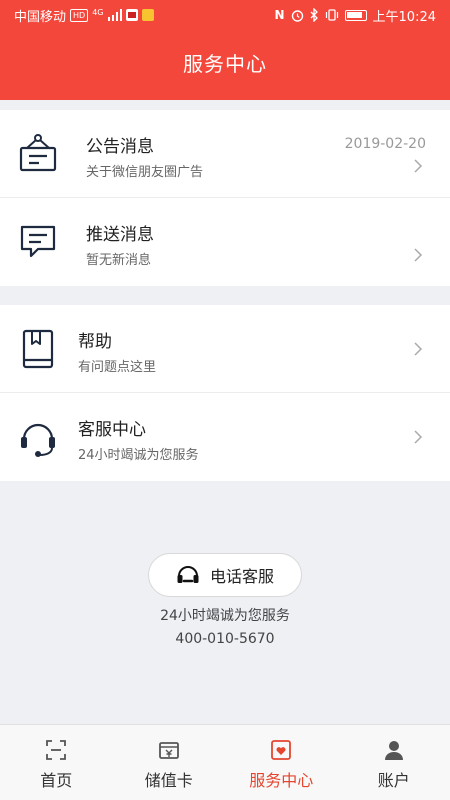 The height and width of the screenshot is (800, 450). Describe the element at coordinates (56, 750) in the screenshot. I see `home-scan-icon` at that location.